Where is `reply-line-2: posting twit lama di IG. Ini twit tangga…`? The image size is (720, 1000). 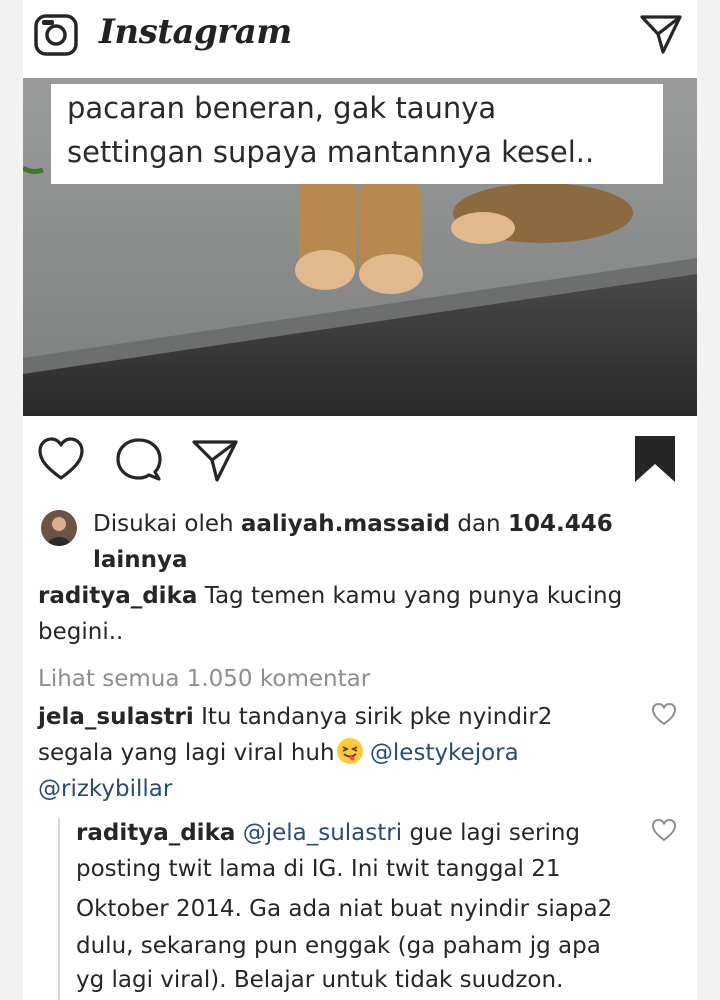
reply-line-2: posting twit lama di IG. Ini twit tangga… is located at coordinates (318, 869).